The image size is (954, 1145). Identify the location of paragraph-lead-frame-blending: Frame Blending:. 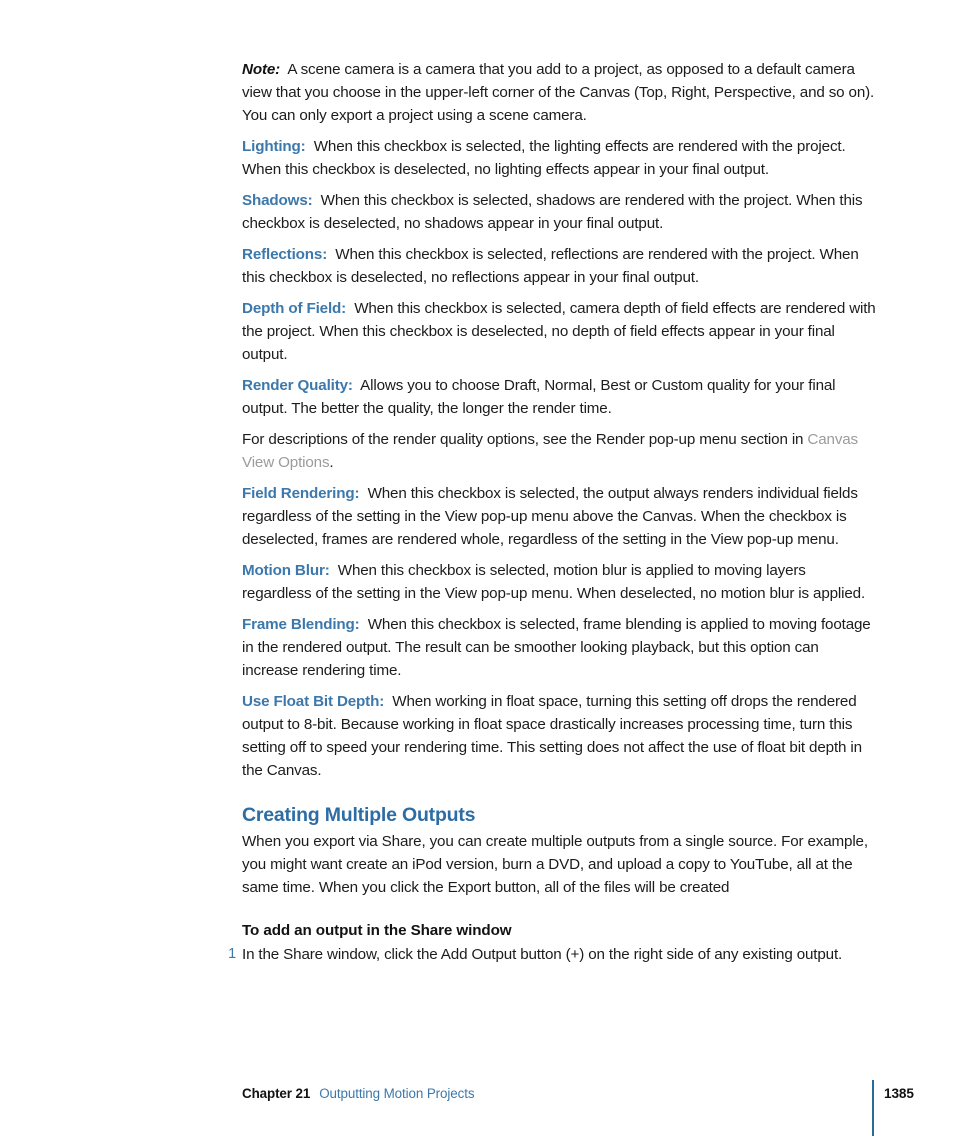
(301, 624).